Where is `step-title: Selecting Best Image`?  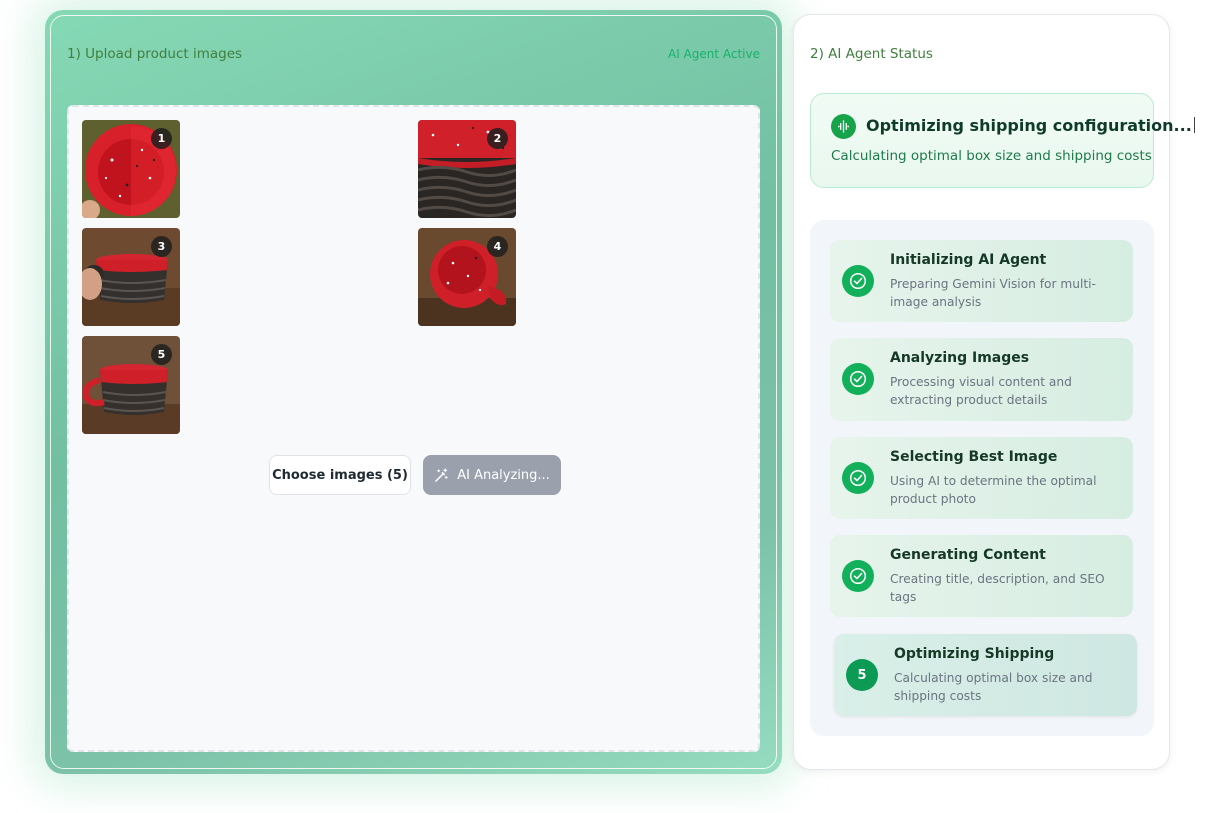 step-title: Selecting Best Image is located at coordinates (974, 457).